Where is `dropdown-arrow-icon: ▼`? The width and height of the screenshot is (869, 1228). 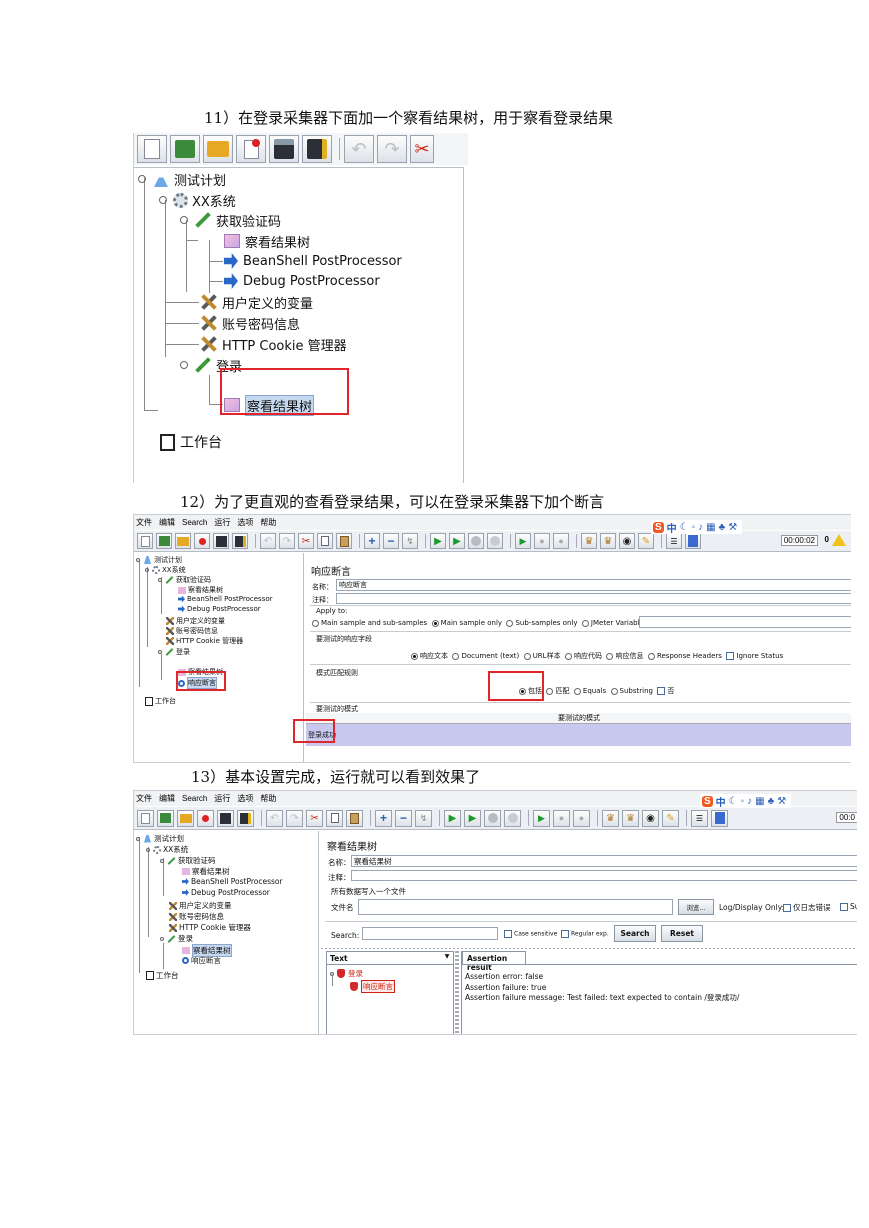
dropdown-arrow-icon: ▼ is located at coordinates (447, 958).